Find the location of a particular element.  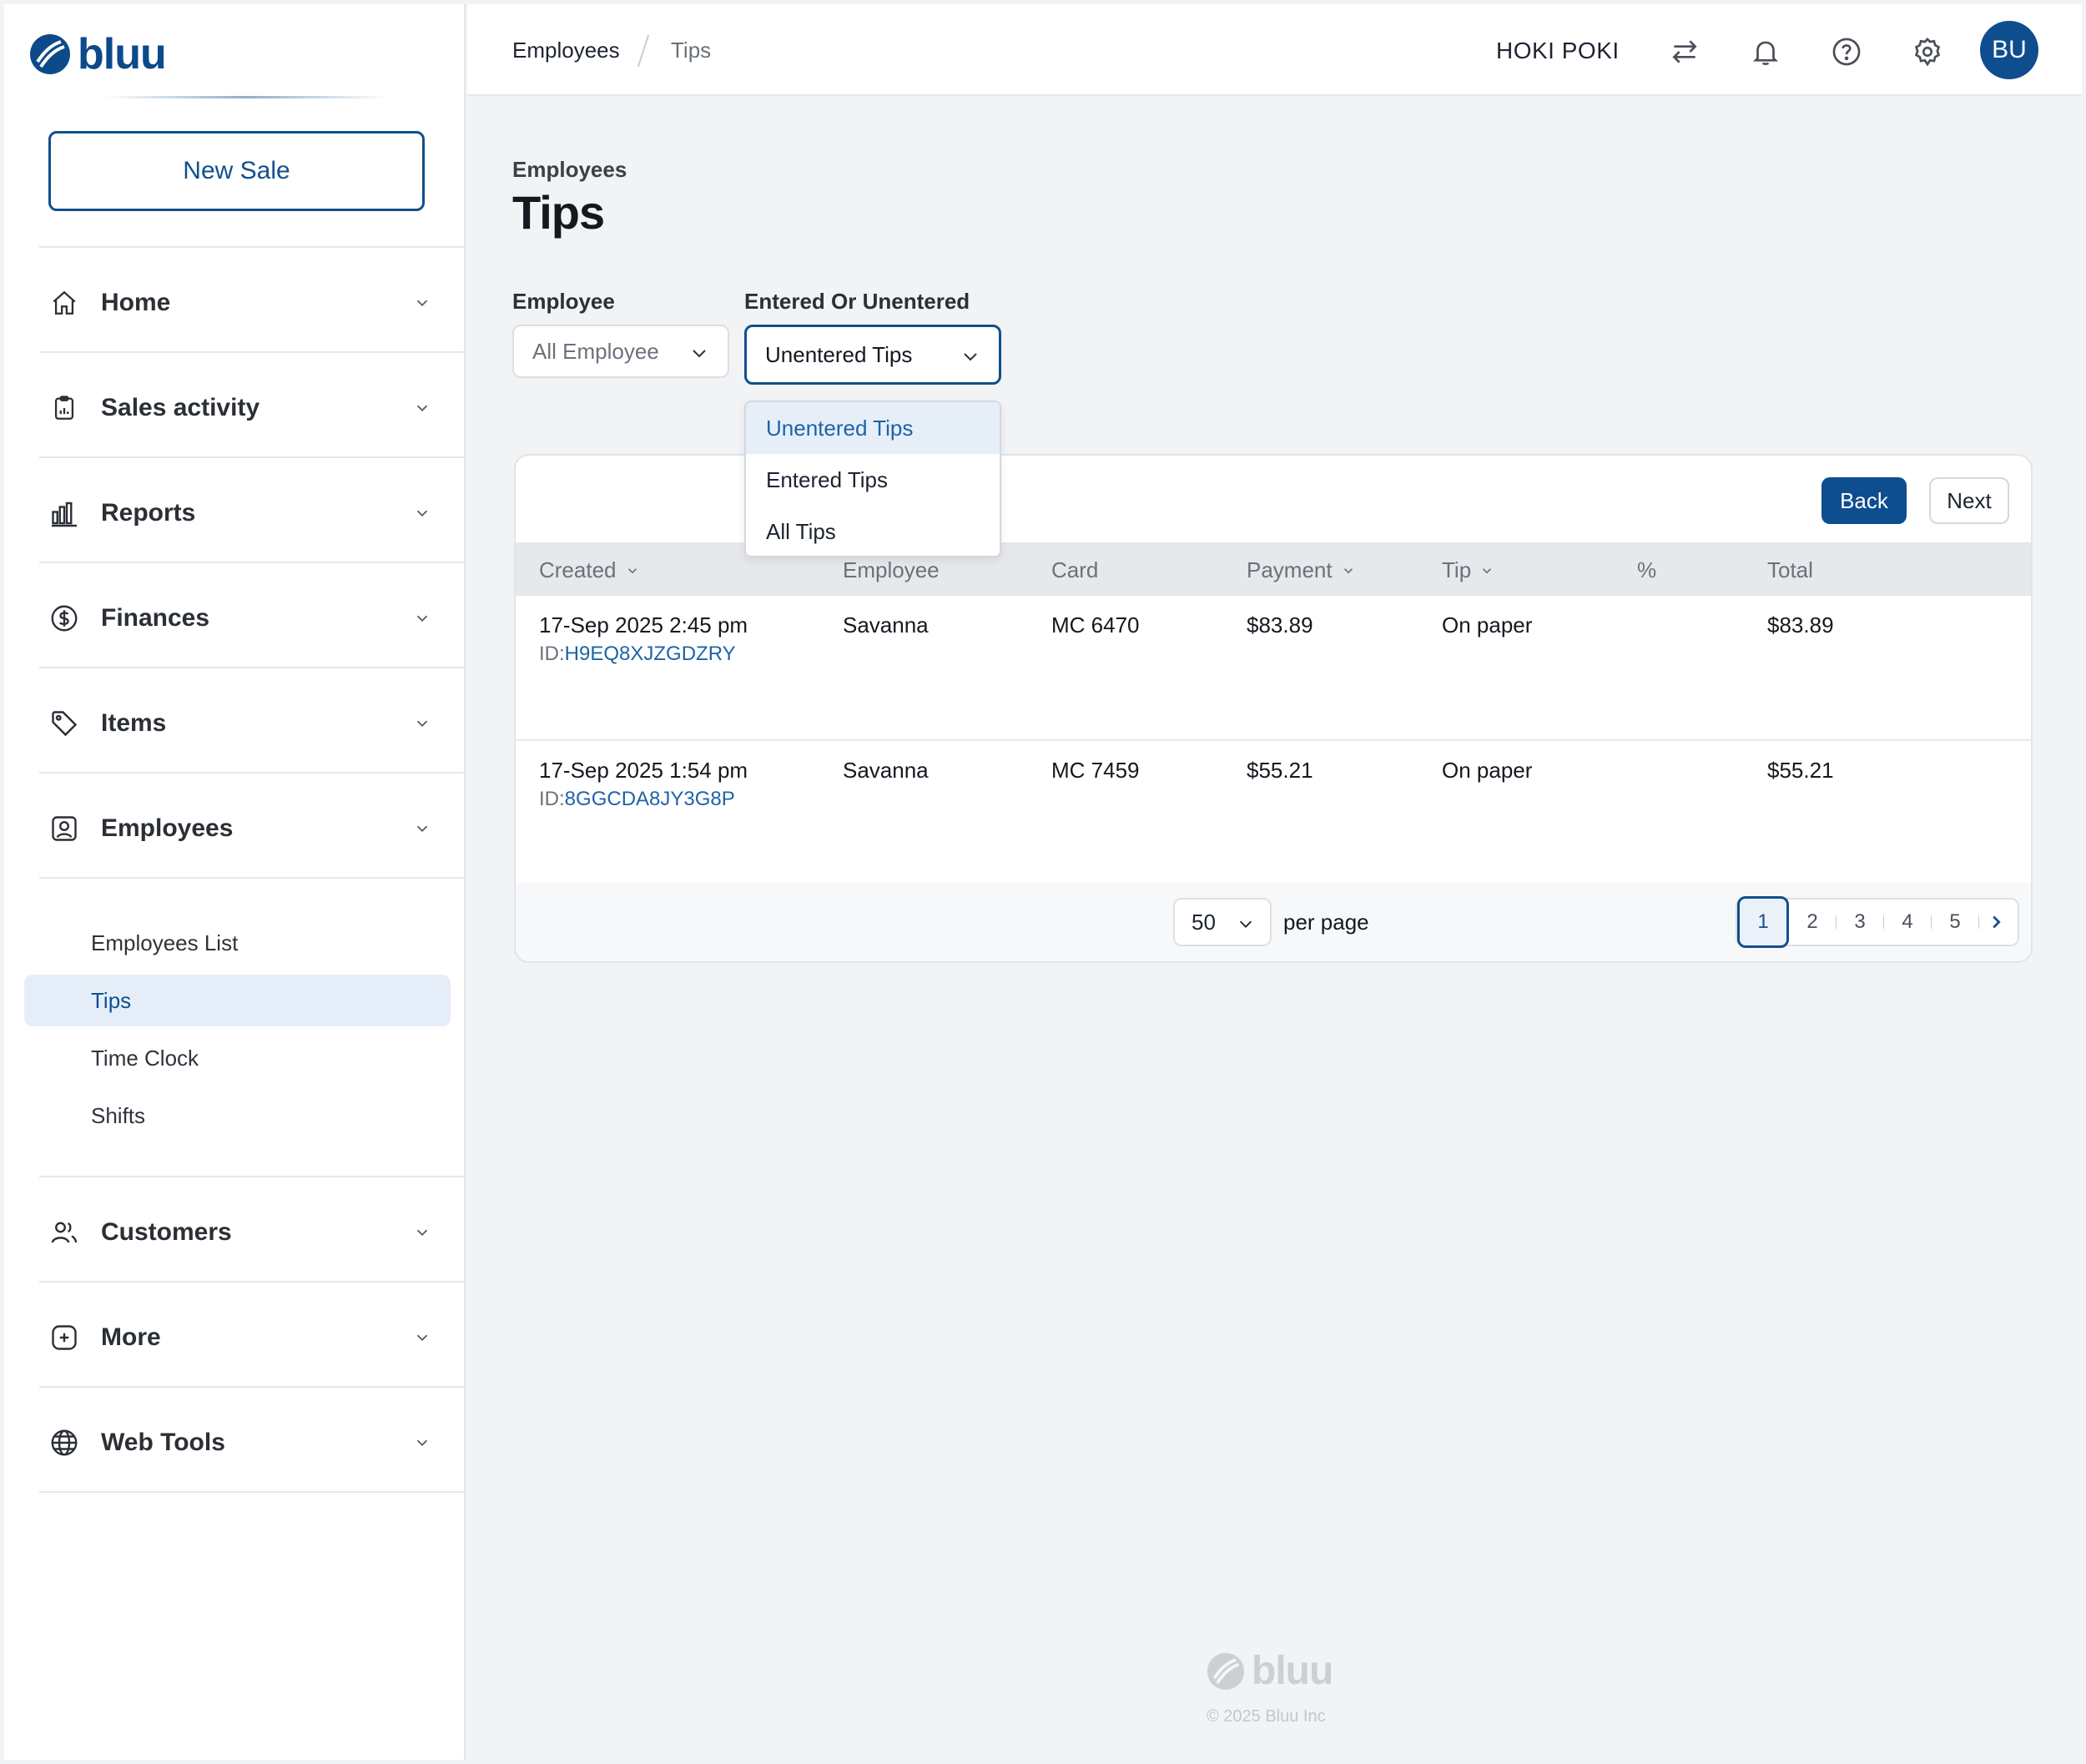

next-page-icon is located at coordinates (1996, 922).